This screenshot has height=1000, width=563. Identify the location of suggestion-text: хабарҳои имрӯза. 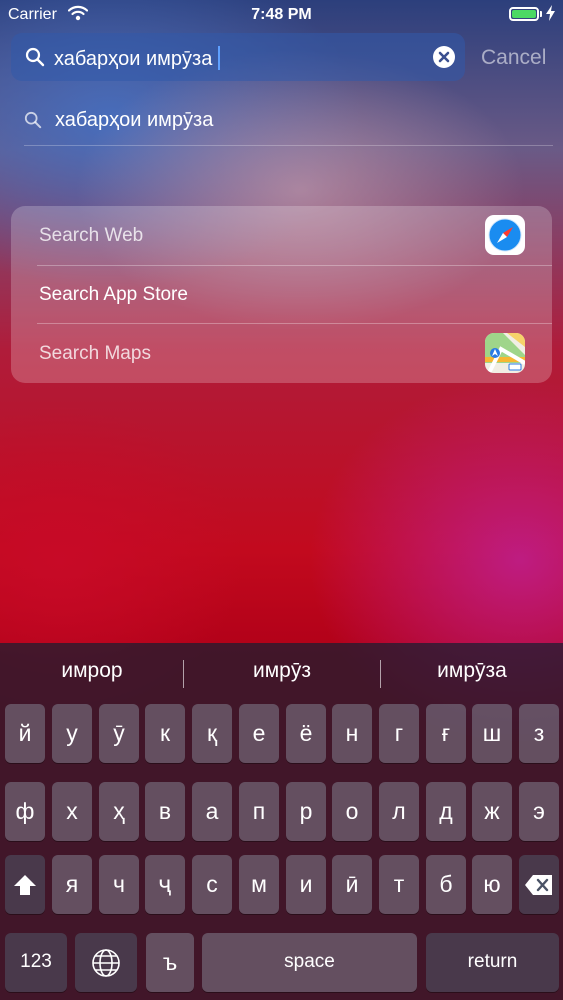
(134, 120).